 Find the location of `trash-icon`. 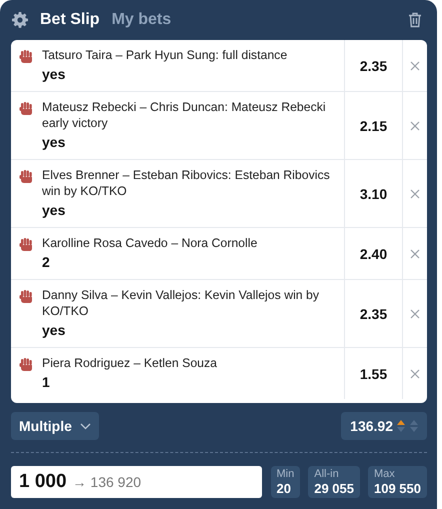

trash-icon is located at coordinates (415, 20).